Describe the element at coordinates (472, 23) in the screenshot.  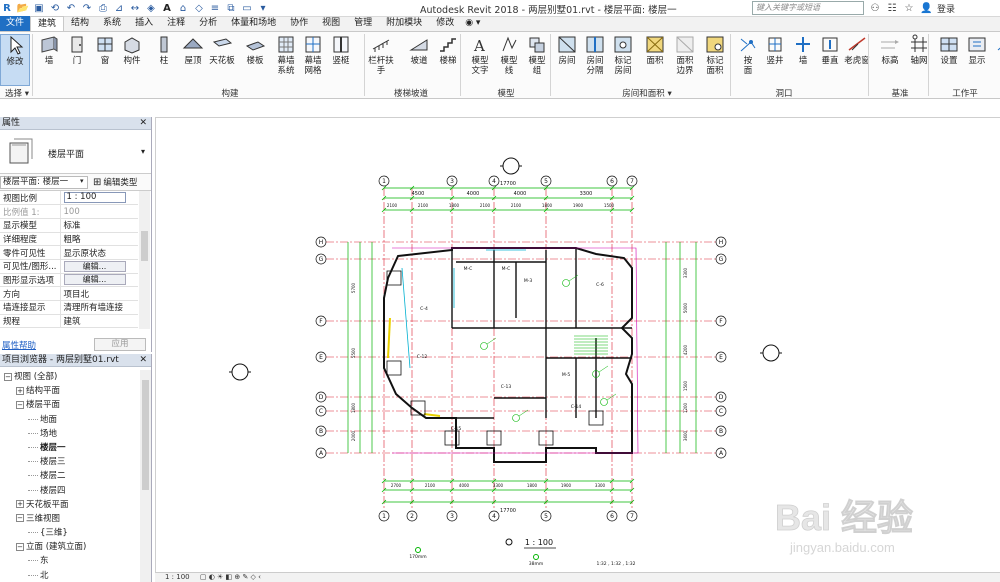
I see `tab-panel-toggle: ◉ ▾` at that location.